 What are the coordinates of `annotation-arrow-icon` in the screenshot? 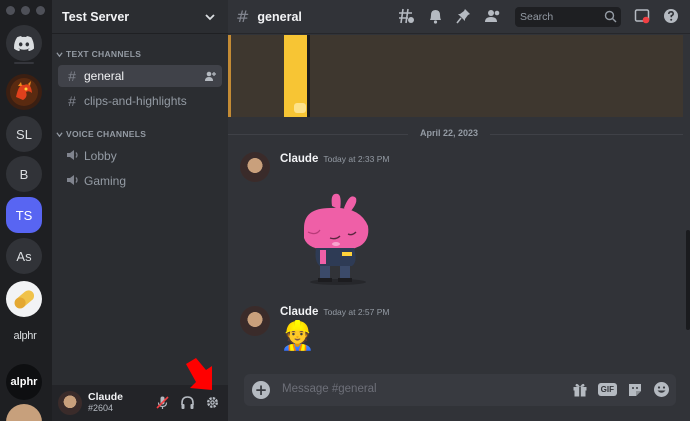 It's located at (199, 374).